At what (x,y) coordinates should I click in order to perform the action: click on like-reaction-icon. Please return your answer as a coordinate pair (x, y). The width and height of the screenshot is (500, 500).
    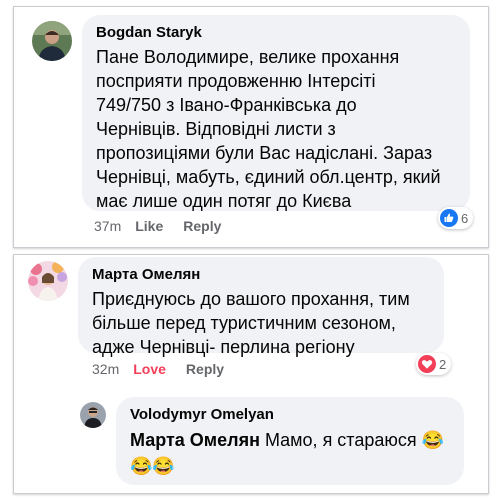
    Looking at the image, I should click on (449, 218).